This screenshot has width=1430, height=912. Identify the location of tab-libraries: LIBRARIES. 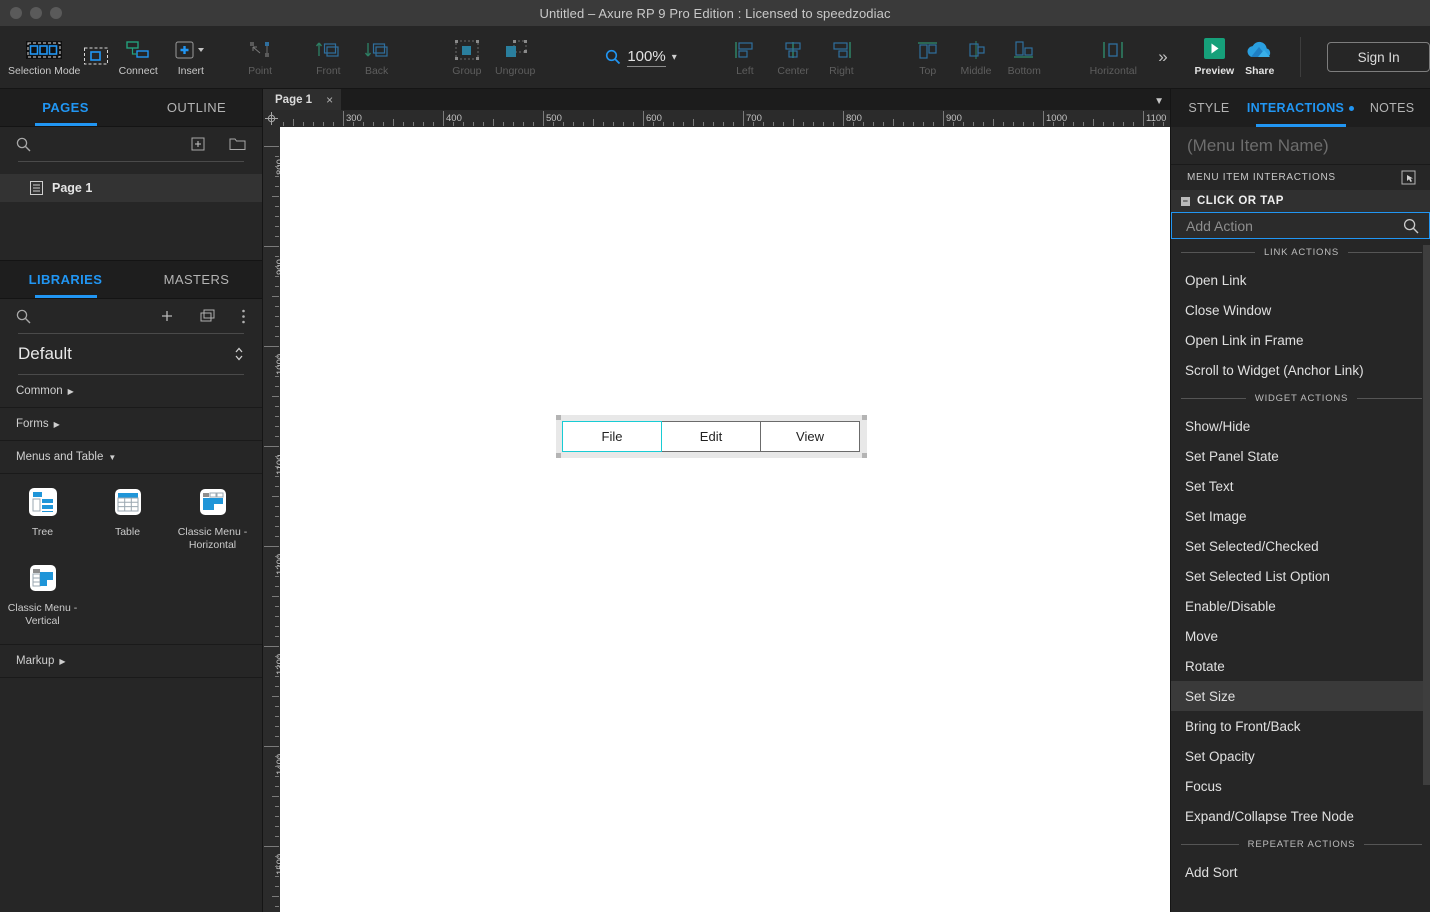
(65, 279).